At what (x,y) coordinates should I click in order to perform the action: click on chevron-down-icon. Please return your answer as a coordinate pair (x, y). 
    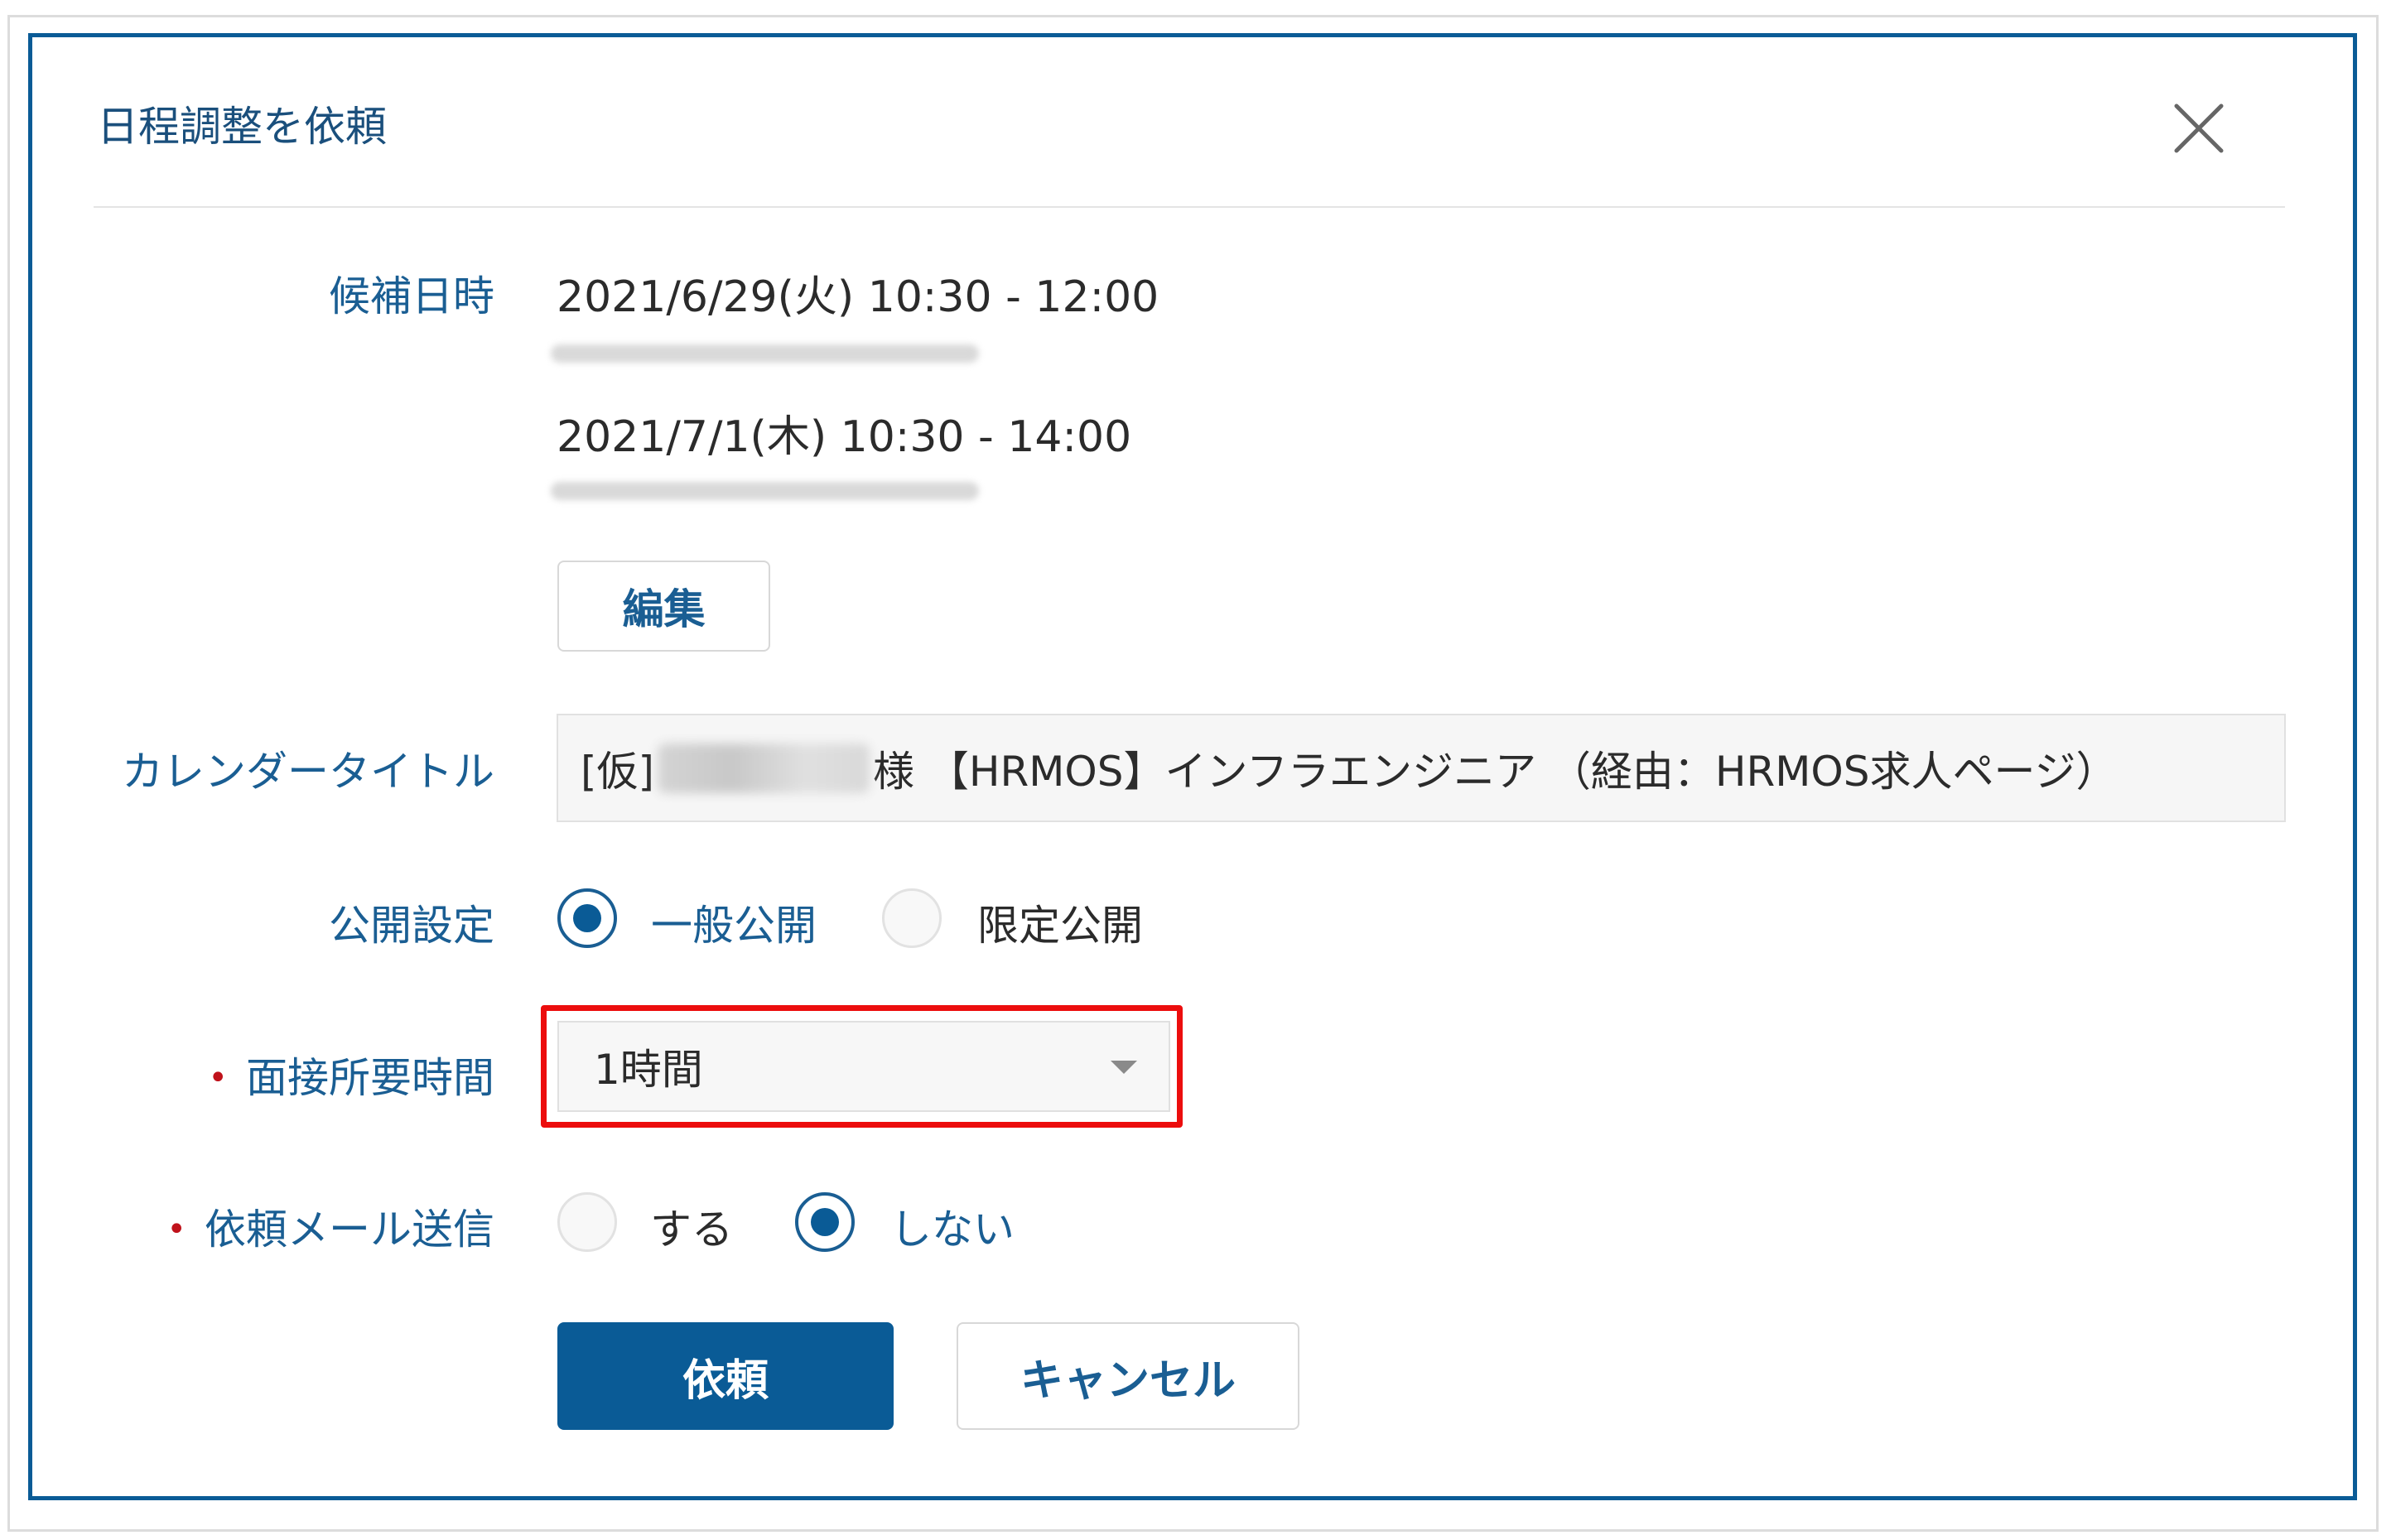
    Looking at the image, I should click on (1124, 1068).